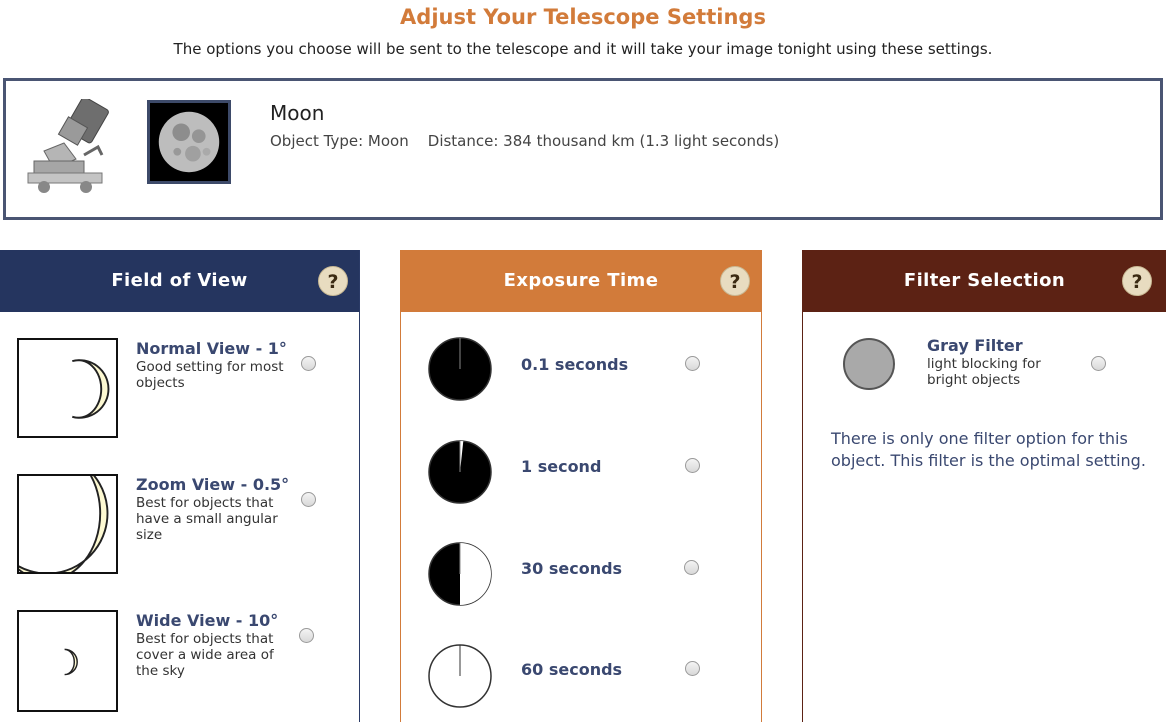  I want to click on filter-selection-title: Filter Selection, so click(984, 280).